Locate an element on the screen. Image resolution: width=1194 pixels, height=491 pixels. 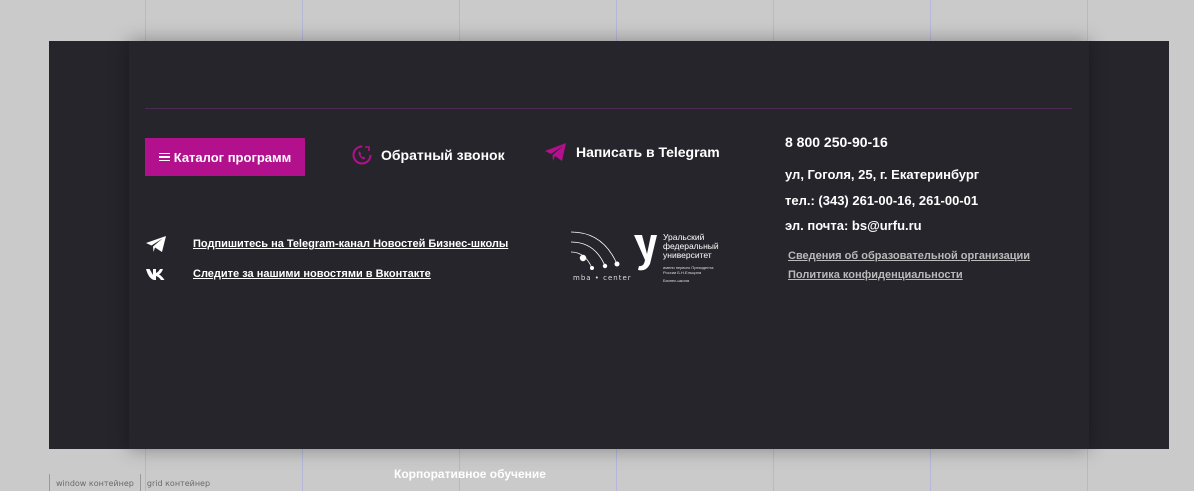
telegram-write-link: Написать в Telegram is located at coordinates (632, 152).